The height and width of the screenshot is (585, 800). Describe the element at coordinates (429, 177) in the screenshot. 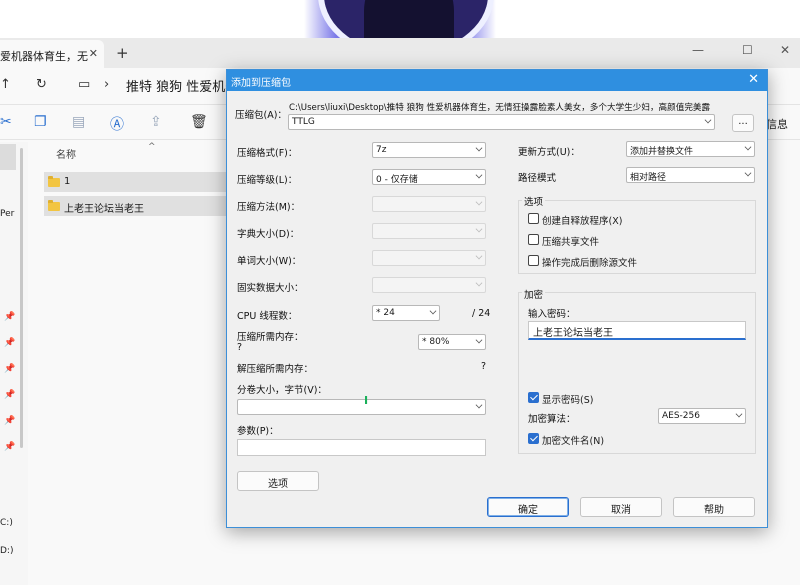

I see `level-select: 0 - 仅存储` at that location.